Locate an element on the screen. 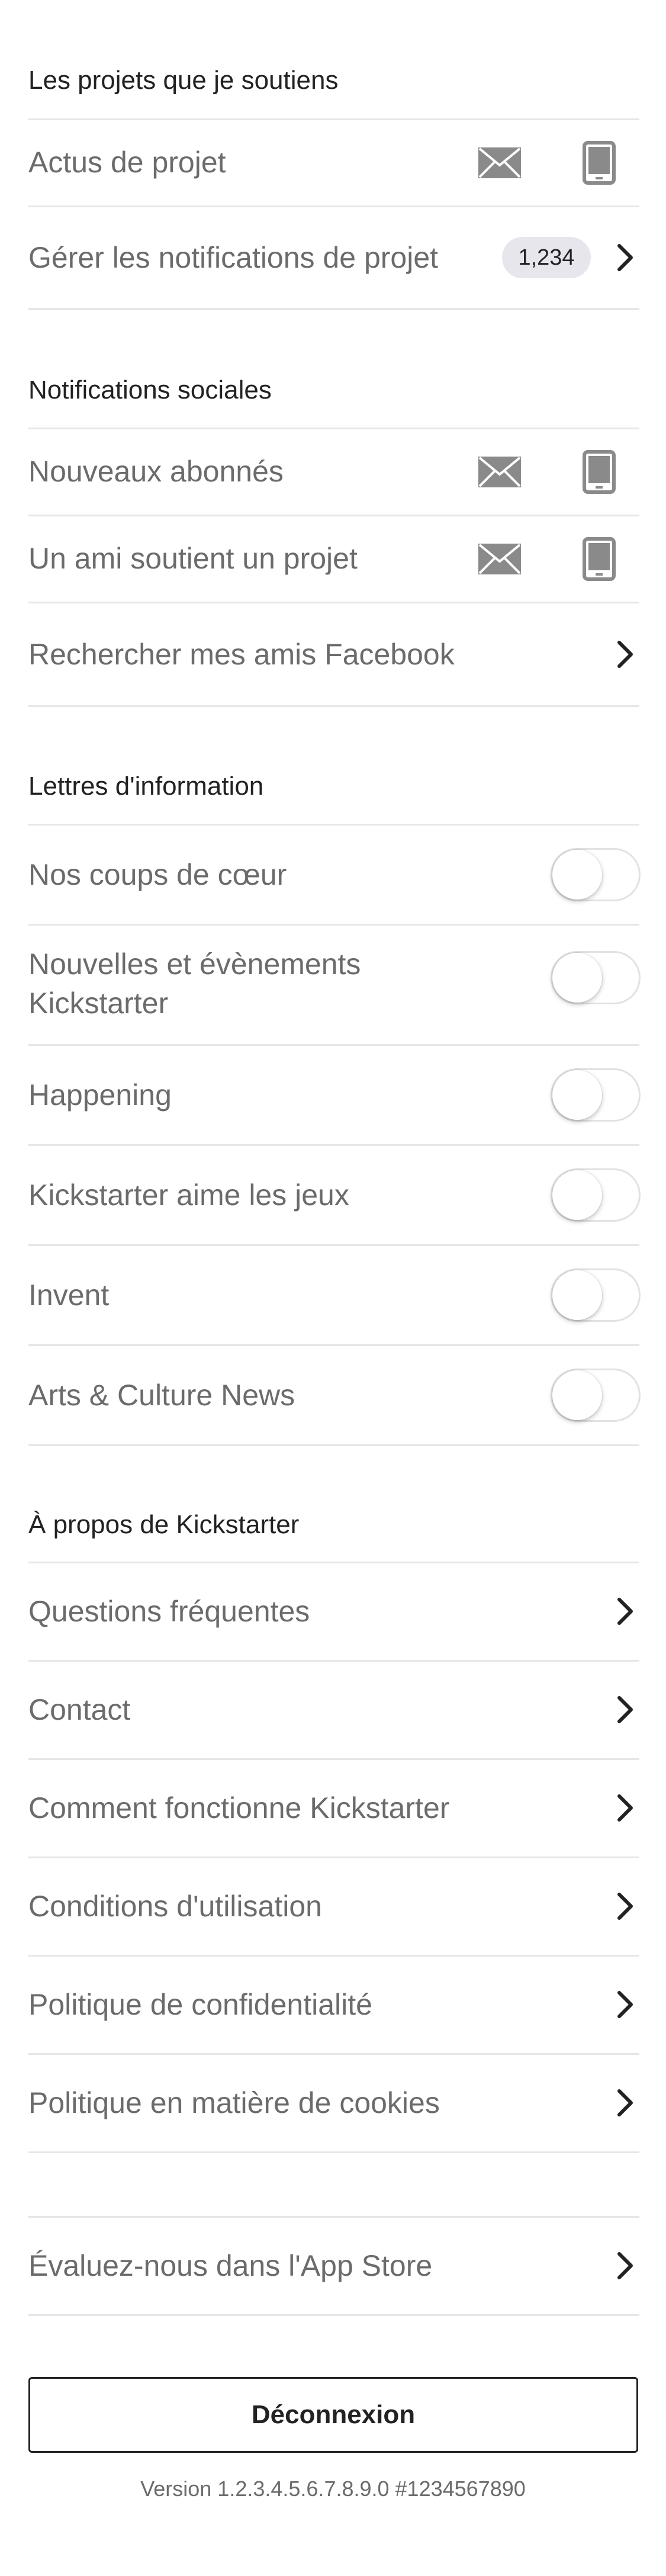  row-manage-project-notifications: Gérer les notifications de projet 1,234 is located at coordinates (333, 257).